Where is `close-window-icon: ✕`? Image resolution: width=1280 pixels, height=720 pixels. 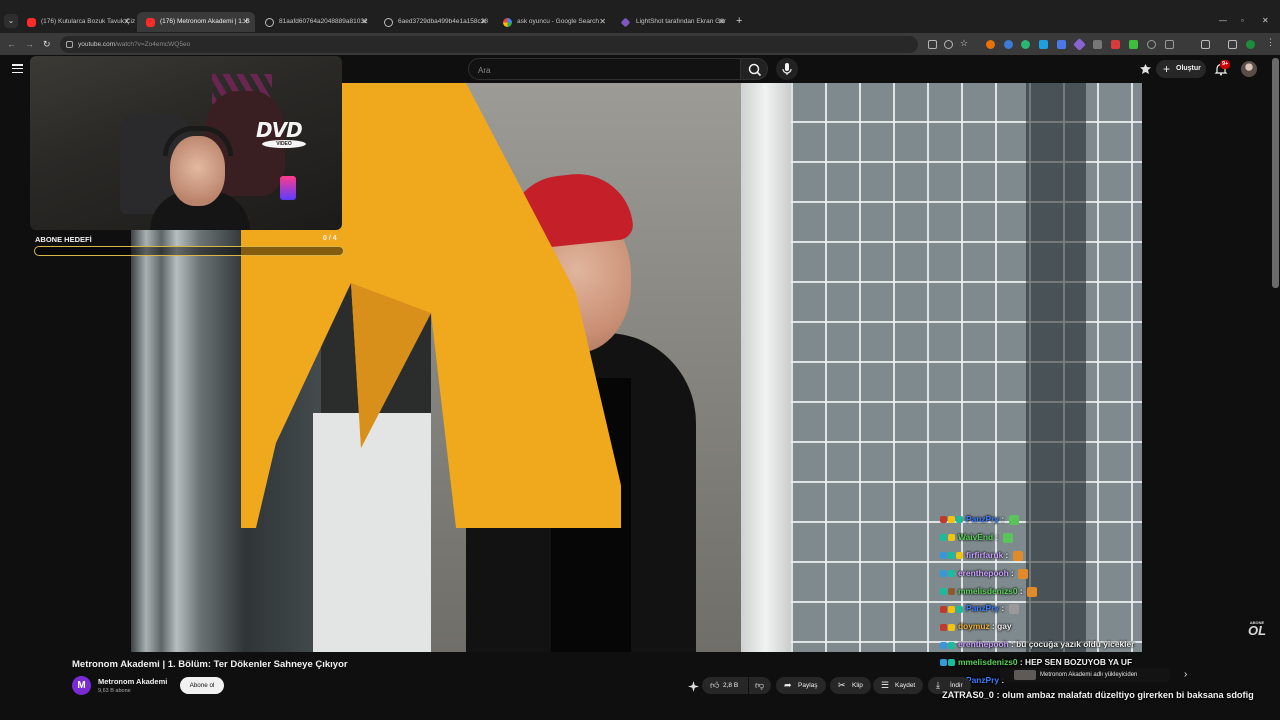 close-window-icon: ✕ is located at coordinates (1265, 21).